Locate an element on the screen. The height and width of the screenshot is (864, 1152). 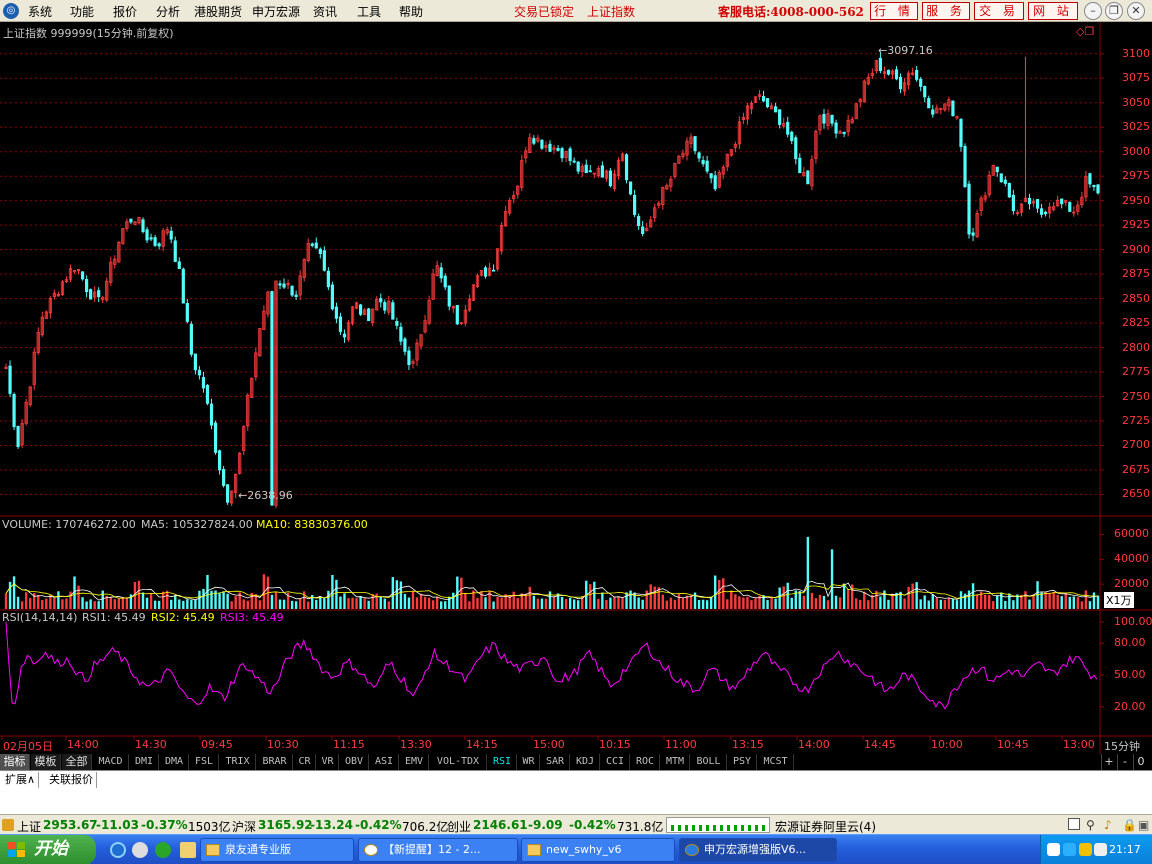
tab-mtm: MTM is located at coordinates (675, 762).